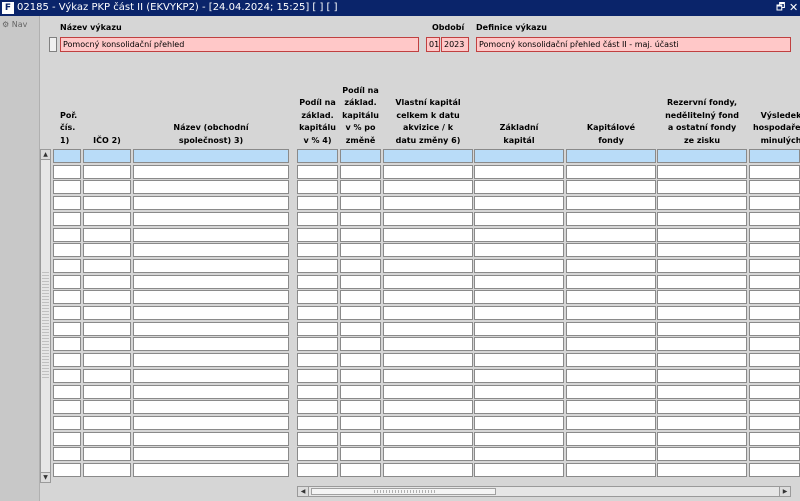  What do you see at coordinates (519, 375) in the screenshot?
I see `grid-cell-r15-c7` at bounding box center [519, 375].